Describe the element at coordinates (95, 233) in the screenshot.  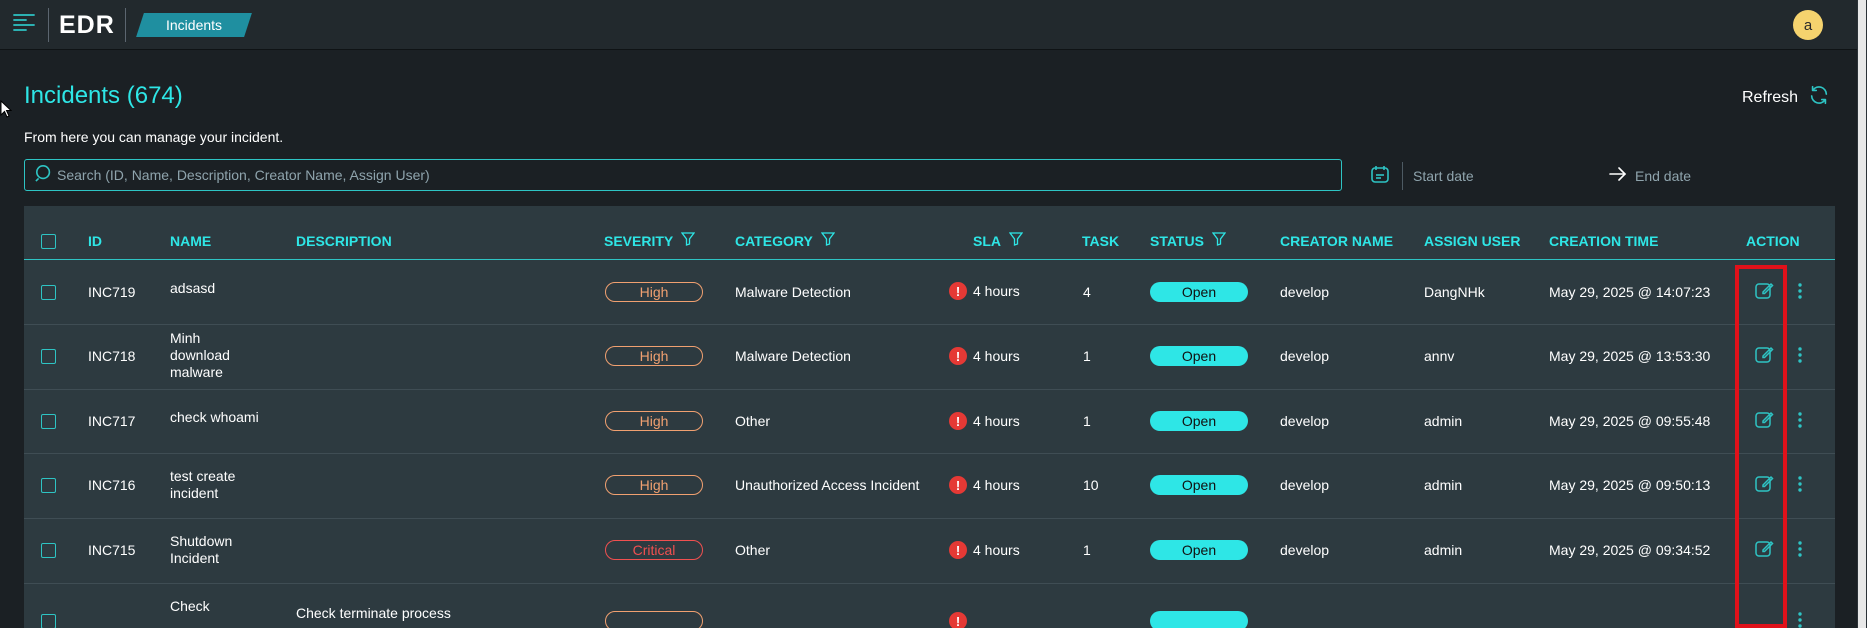
I see `column-id: ID` at that location.